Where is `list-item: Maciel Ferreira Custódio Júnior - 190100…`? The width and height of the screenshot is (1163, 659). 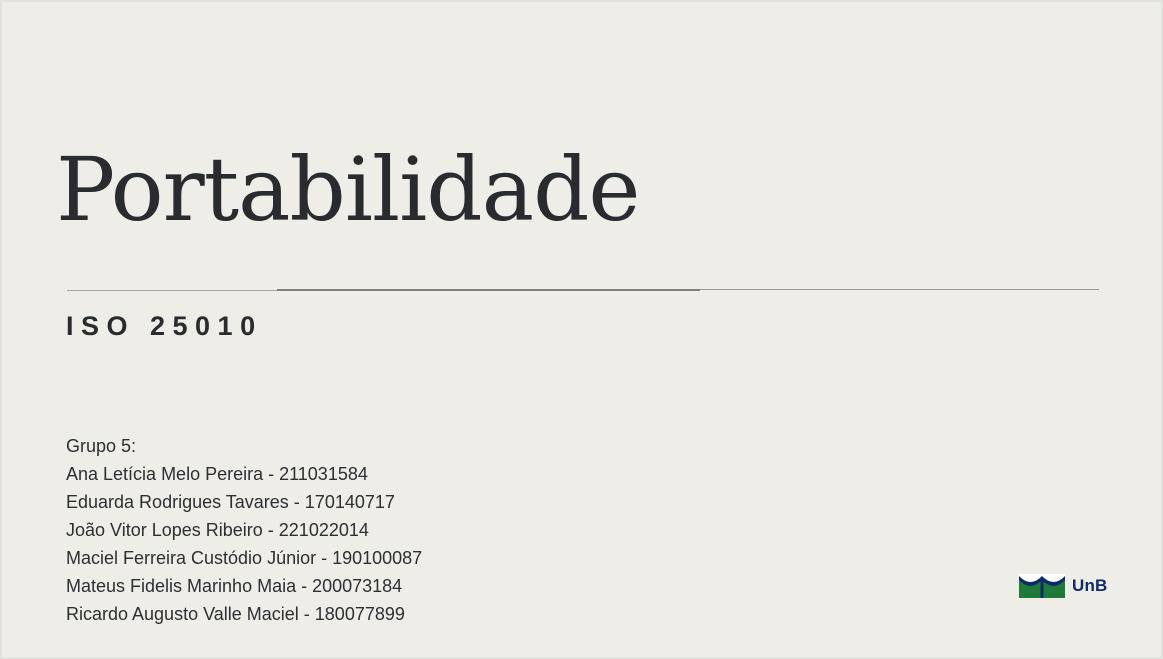
list-item: Maciel Ferreira Custódio Júnior - 190100… is located at coordinates (244, 558).